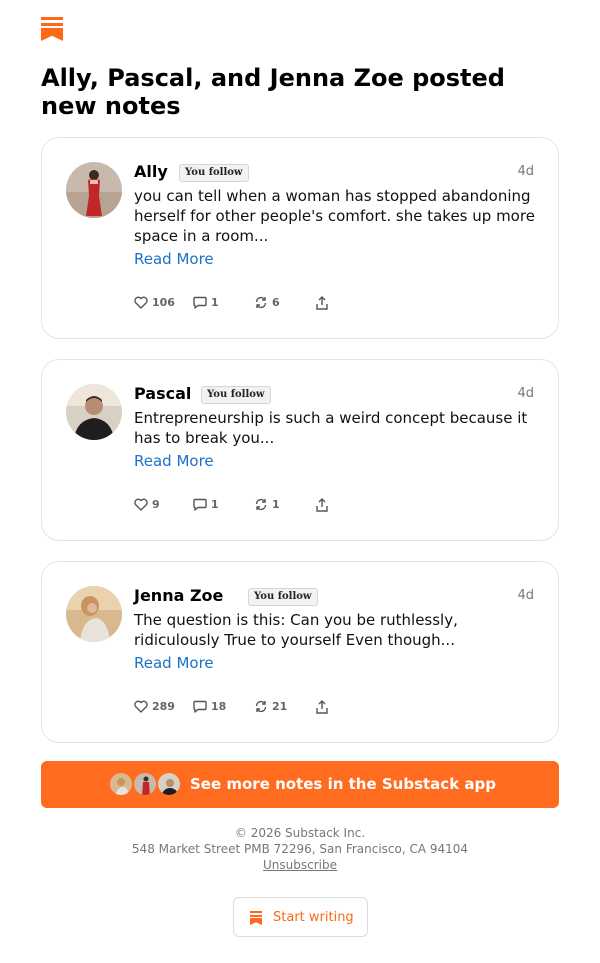  What do you see at coordinates (156, 504) in the screenshot?
I see `like-count: 9` at bounding box center [156, 504].